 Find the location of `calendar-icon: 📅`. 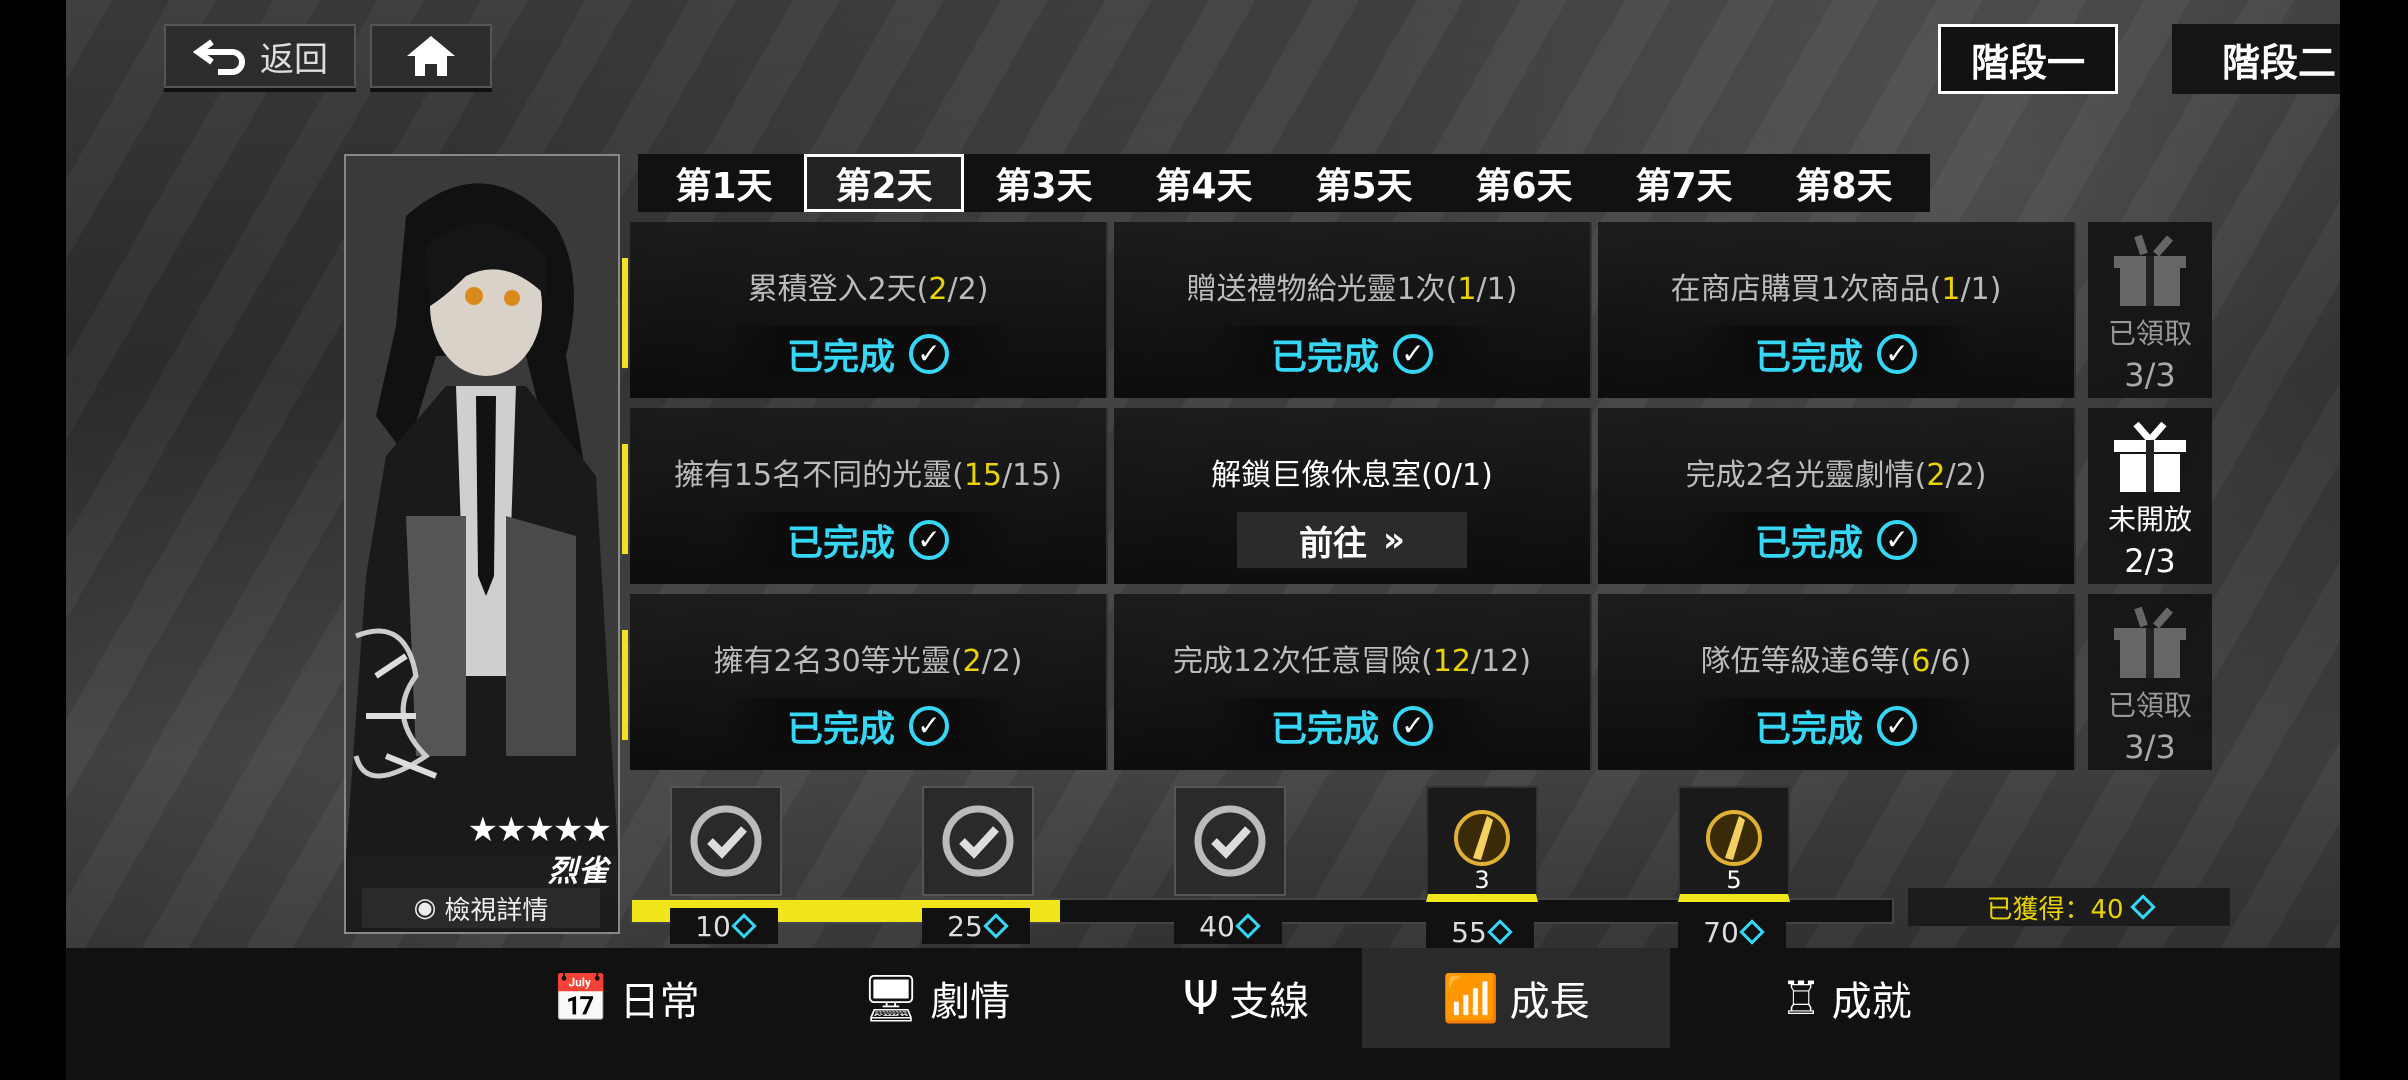

calendar-icon: 📅 is located at coordinates (581, 997).